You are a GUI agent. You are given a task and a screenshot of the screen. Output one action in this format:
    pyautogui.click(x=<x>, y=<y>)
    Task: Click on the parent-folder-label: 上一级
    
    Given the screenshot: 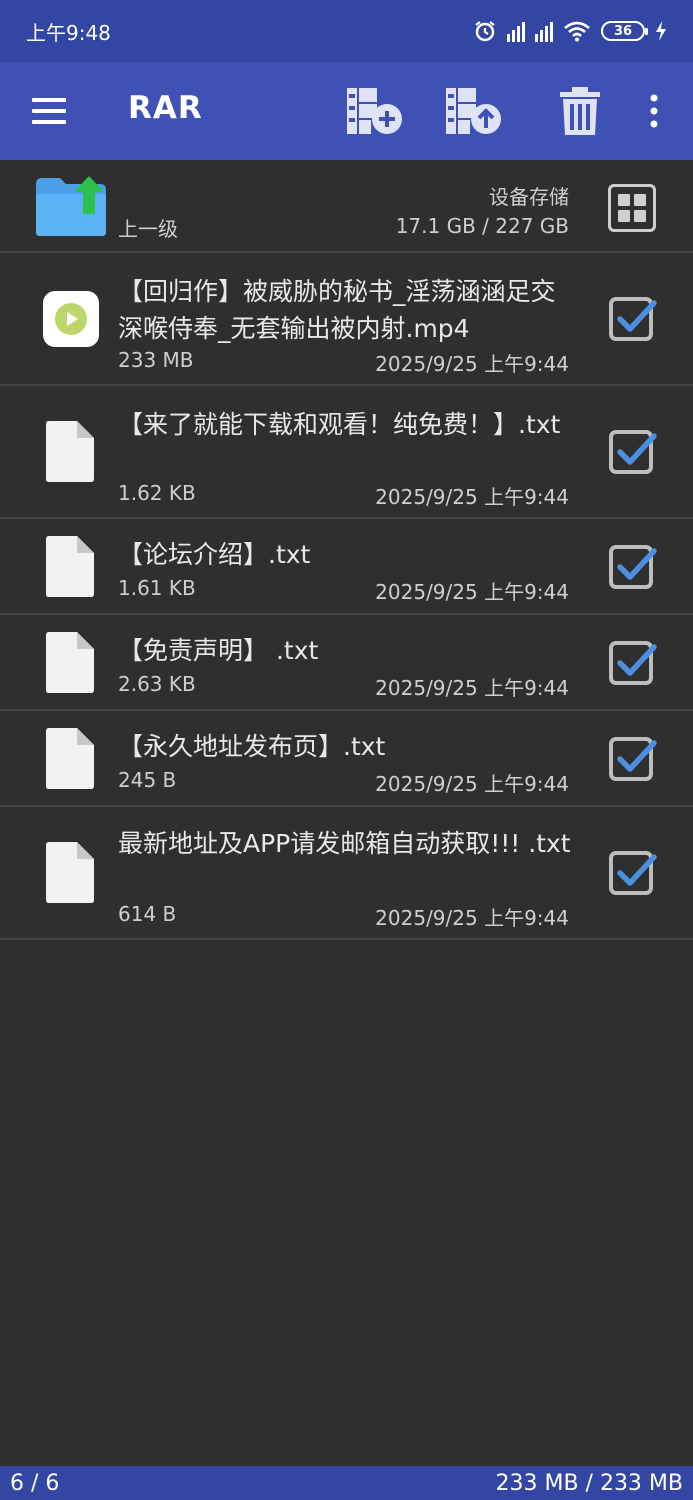 What is the action you would take?
    pyautogui.click(x=148, y=229)
    